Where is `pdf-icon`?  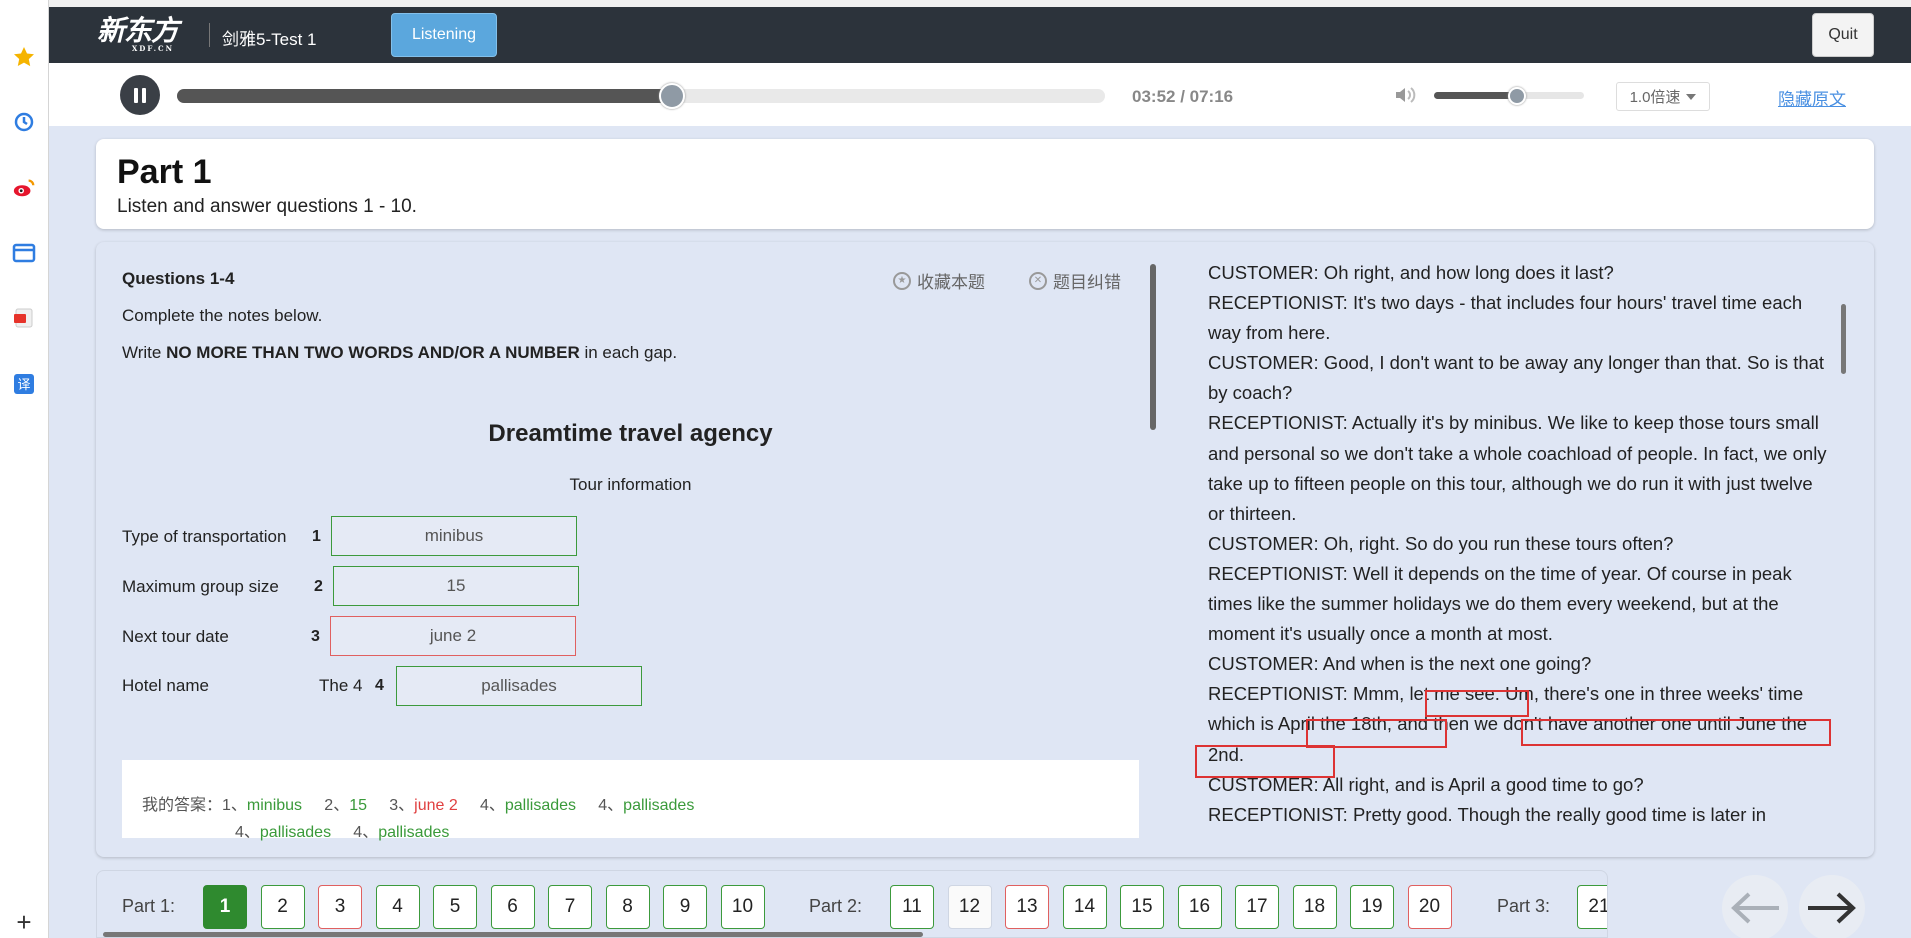
pdf-icon is located at coordinates (24, 318).